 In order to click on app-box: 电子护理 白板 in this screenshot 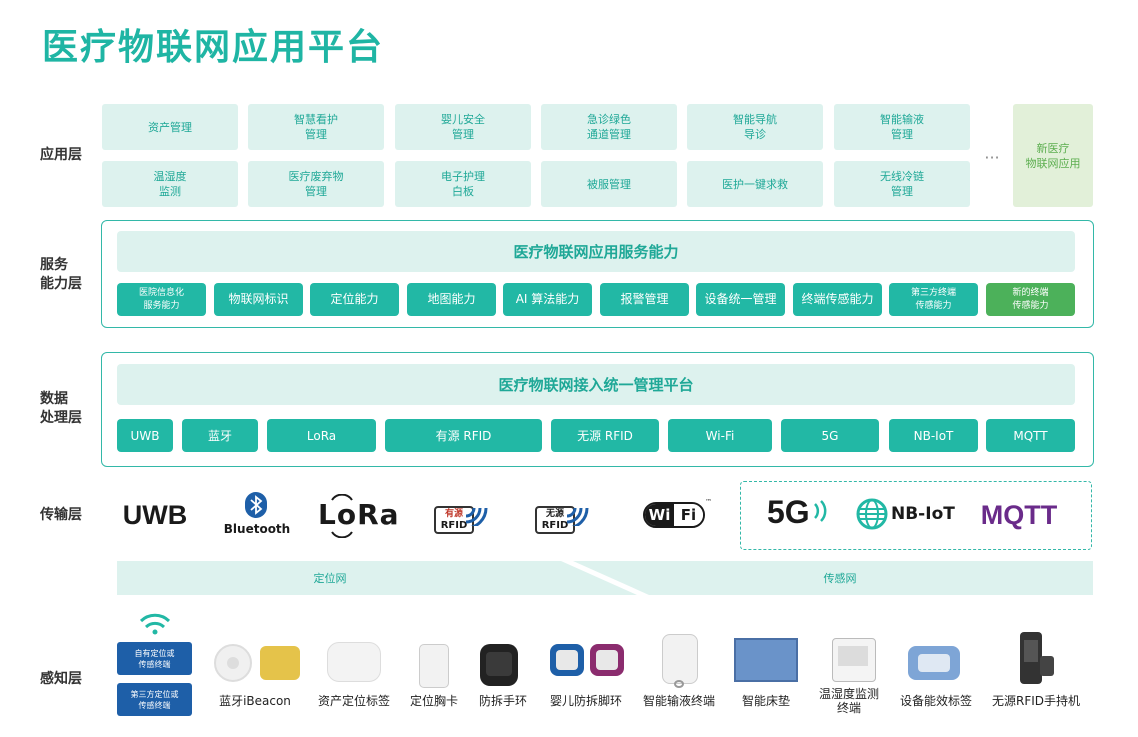, I will do `click(463, 184)`.